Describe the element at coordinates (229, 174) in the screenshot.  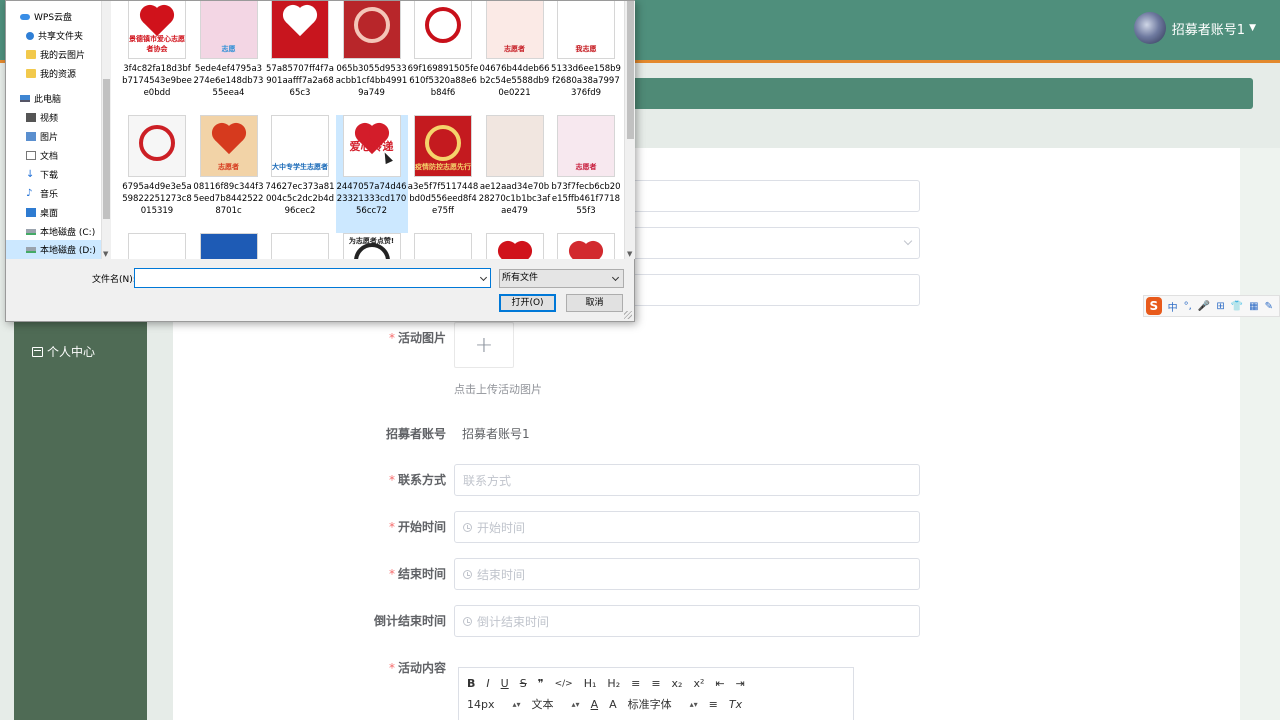
I see `file-item: 志愿者 08116f89c344f35eed7b84425228701c` at that location.